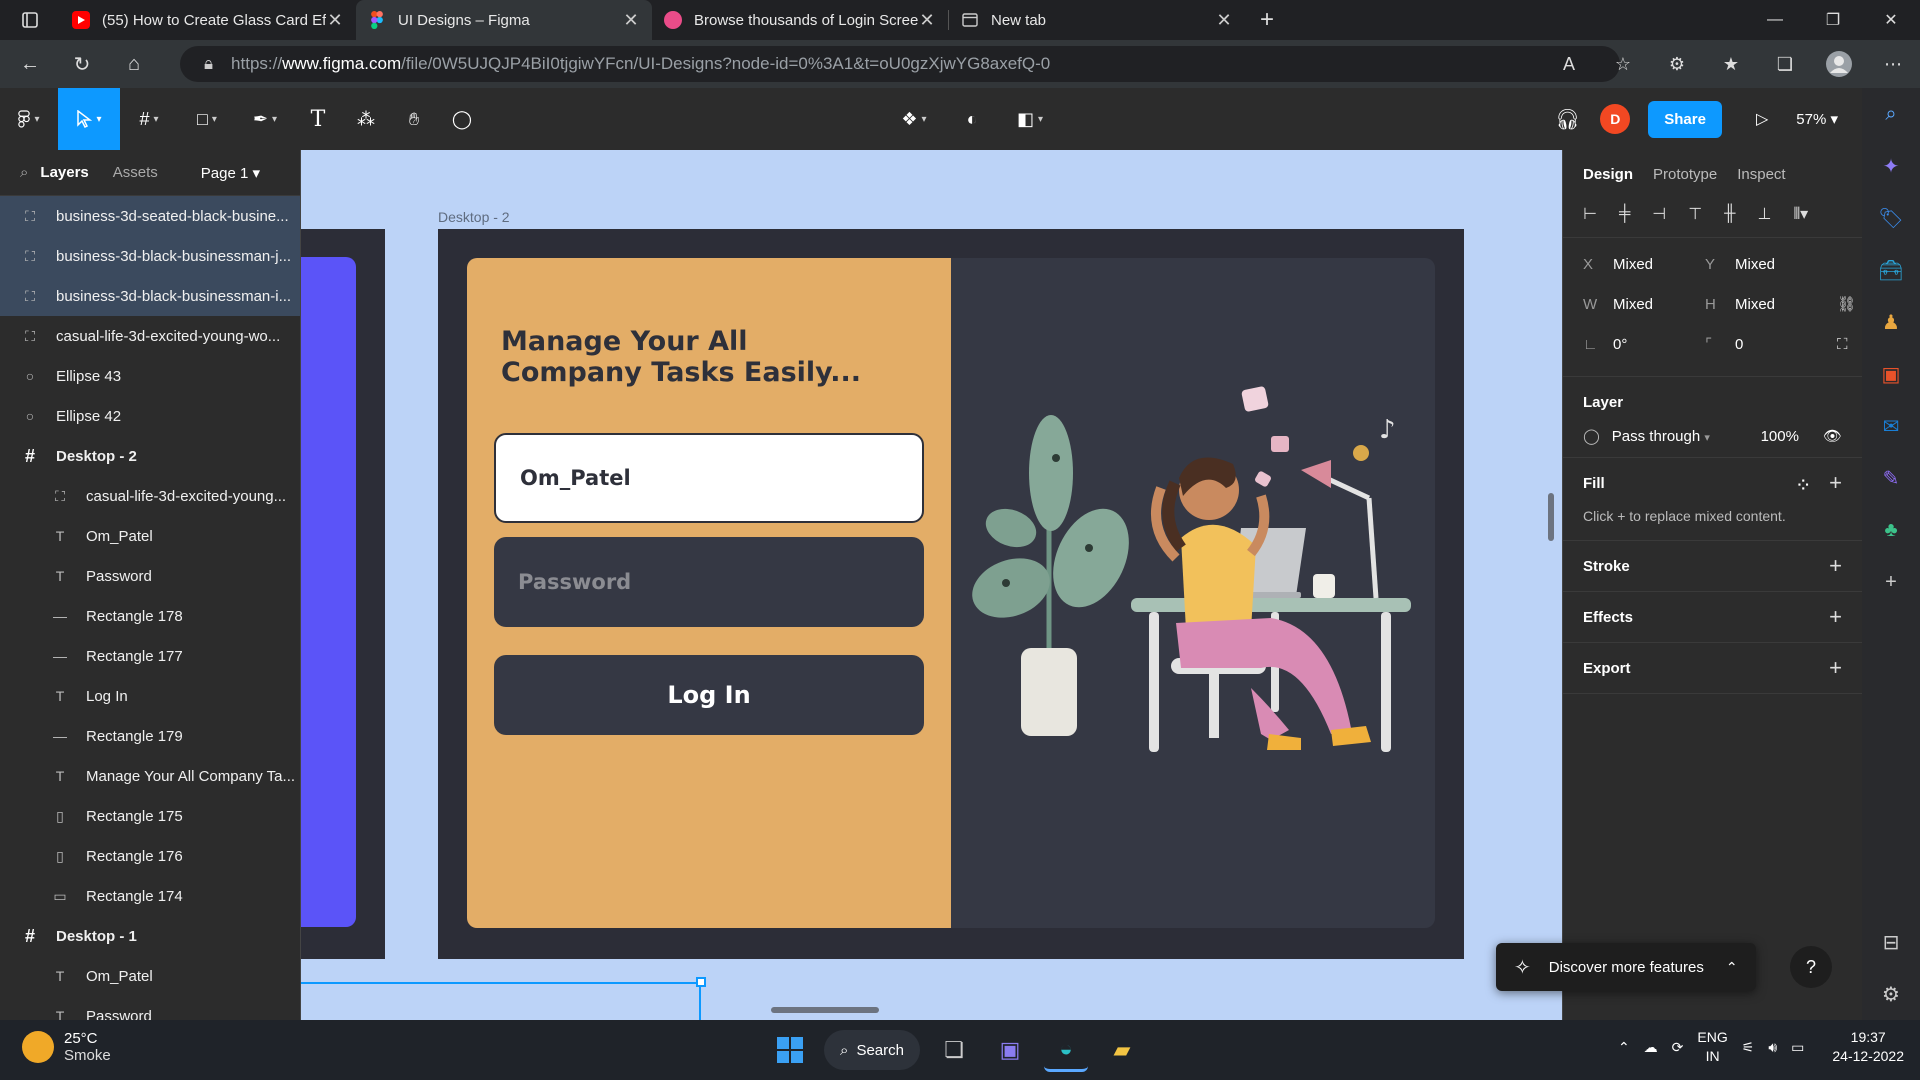 The height and width of the screenshot is (1080, 1920). Describe the element at coordinates (89, 119) in the screenshot. I see `move-tool: ▾` at that location.